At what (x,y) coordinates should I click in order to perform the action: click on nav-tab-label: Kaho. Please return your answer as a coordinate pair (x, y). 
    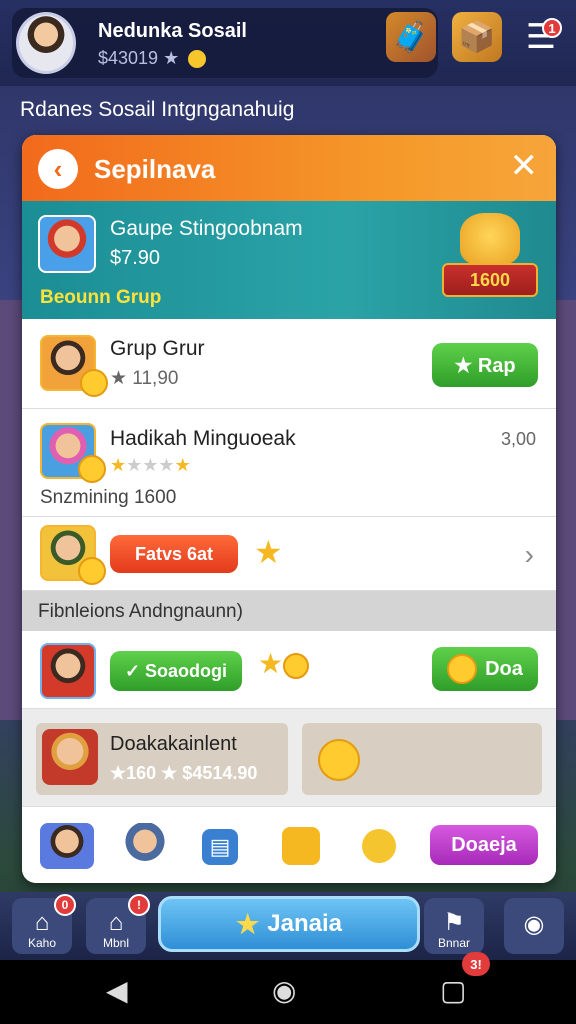
    Looking at the image, I should click on (42, 943).